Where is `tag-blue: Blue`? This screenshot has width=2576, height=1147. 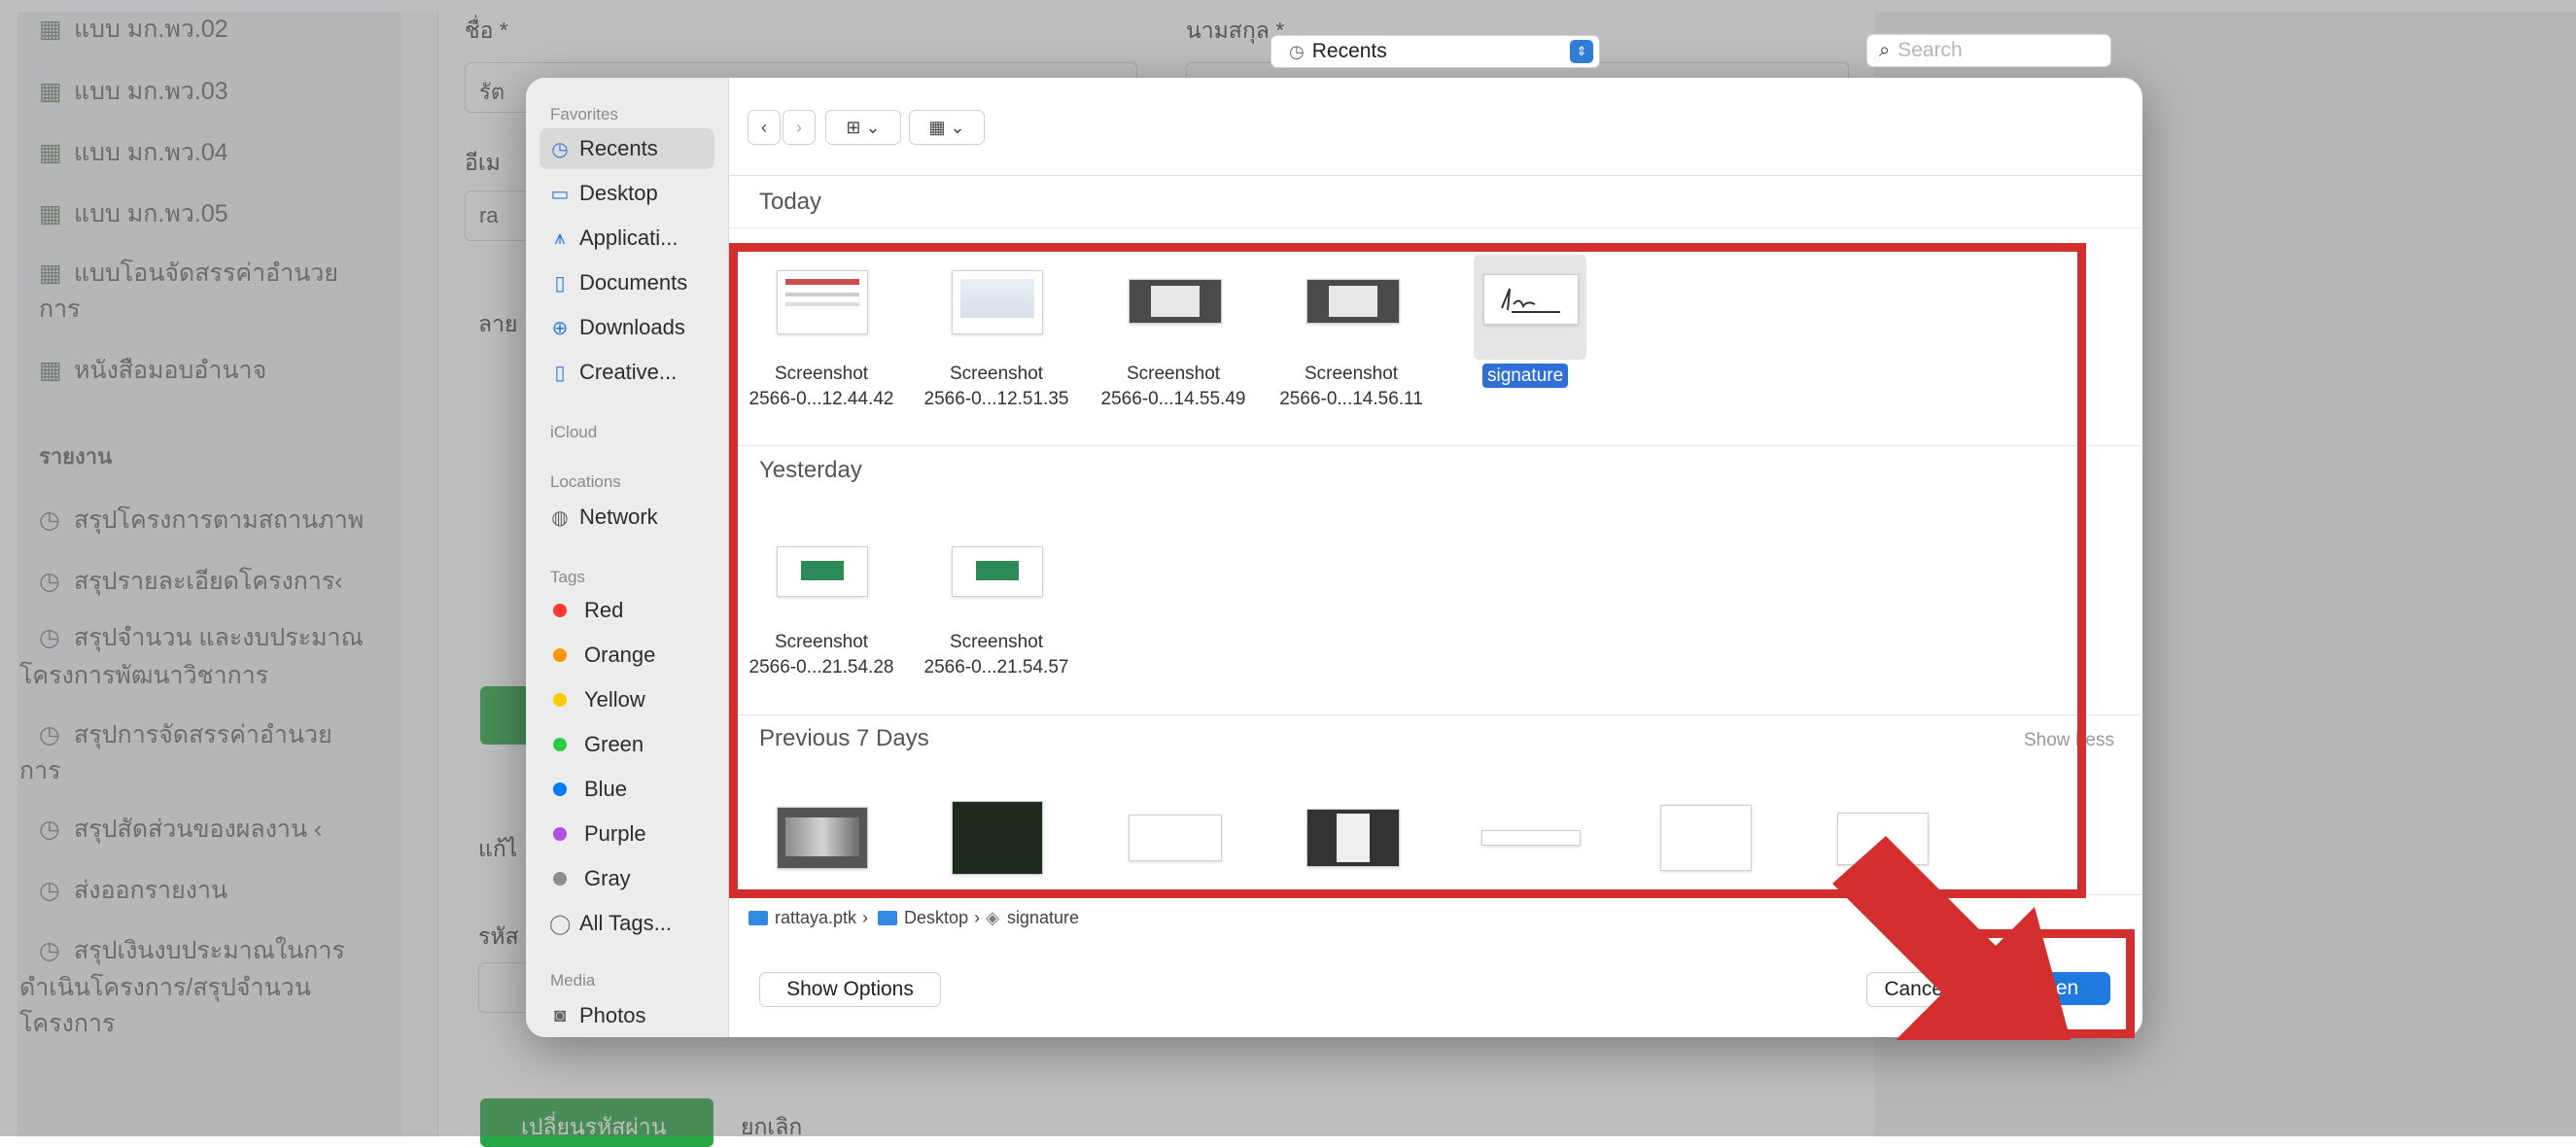 tag-blue: Blue is located at coordinates (627, 790).